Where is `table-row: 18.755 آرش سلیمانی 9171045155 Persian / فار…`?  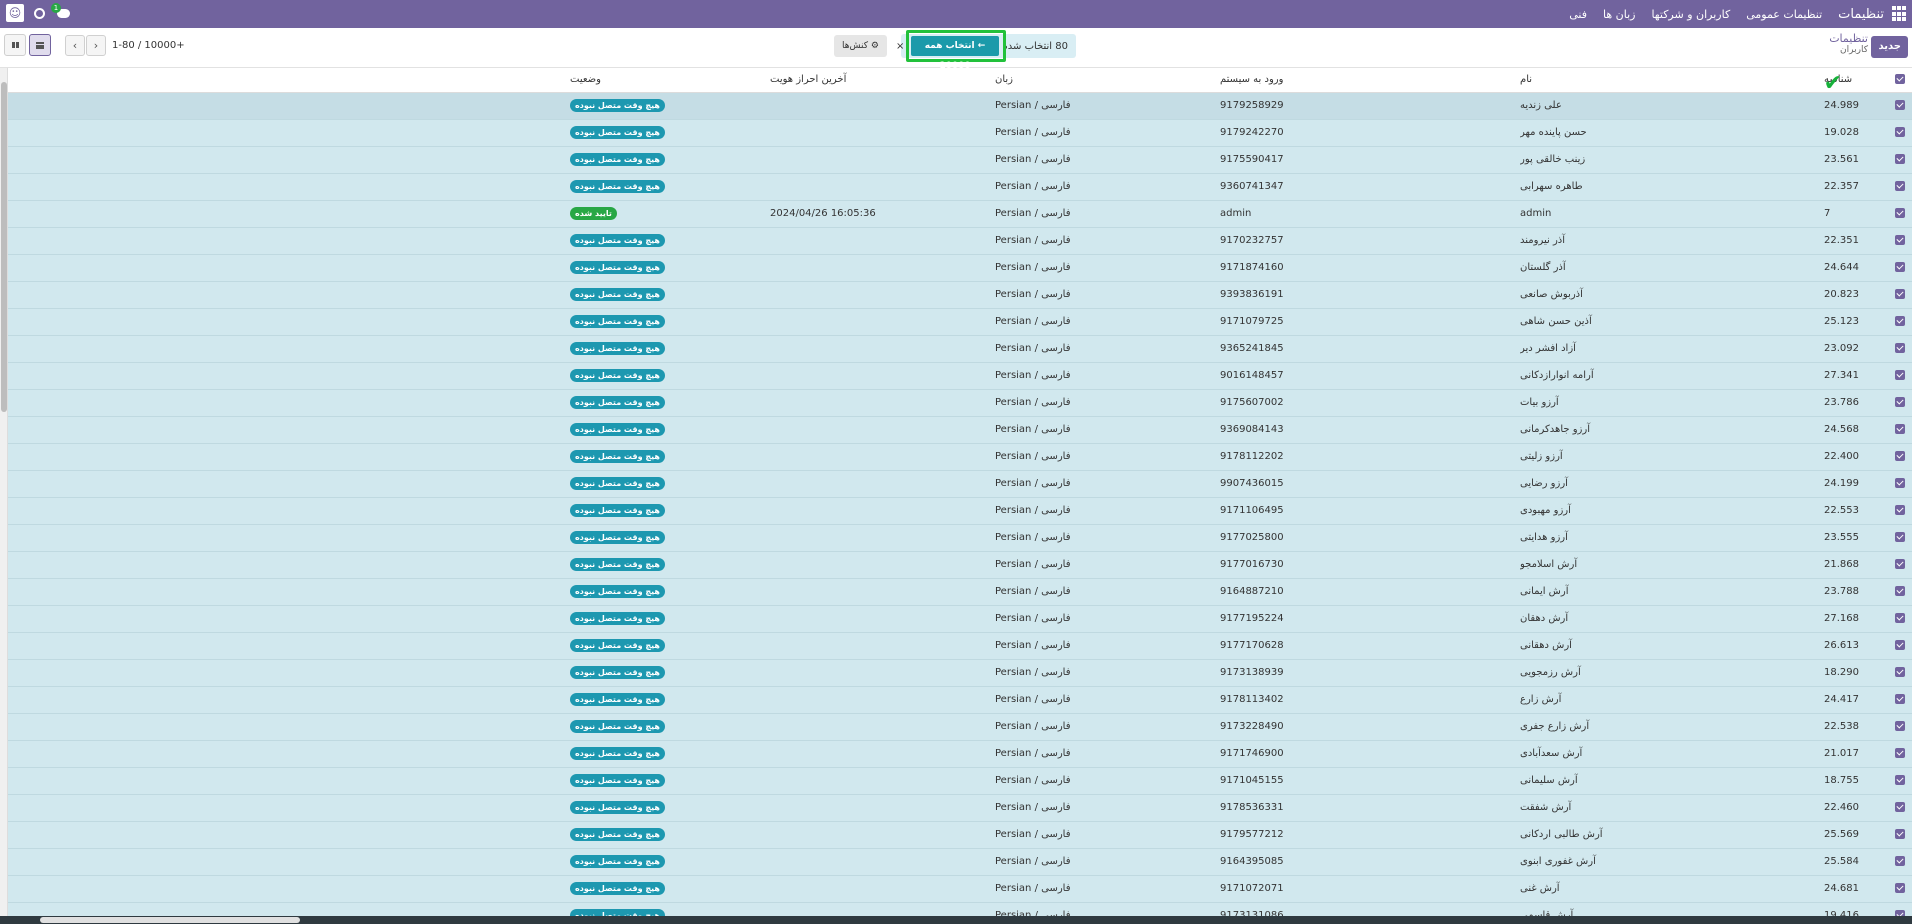 table-row: 18.755 آرش سلیمانی 9171045155 Persian / فار… is located at coordinates (960, 780).